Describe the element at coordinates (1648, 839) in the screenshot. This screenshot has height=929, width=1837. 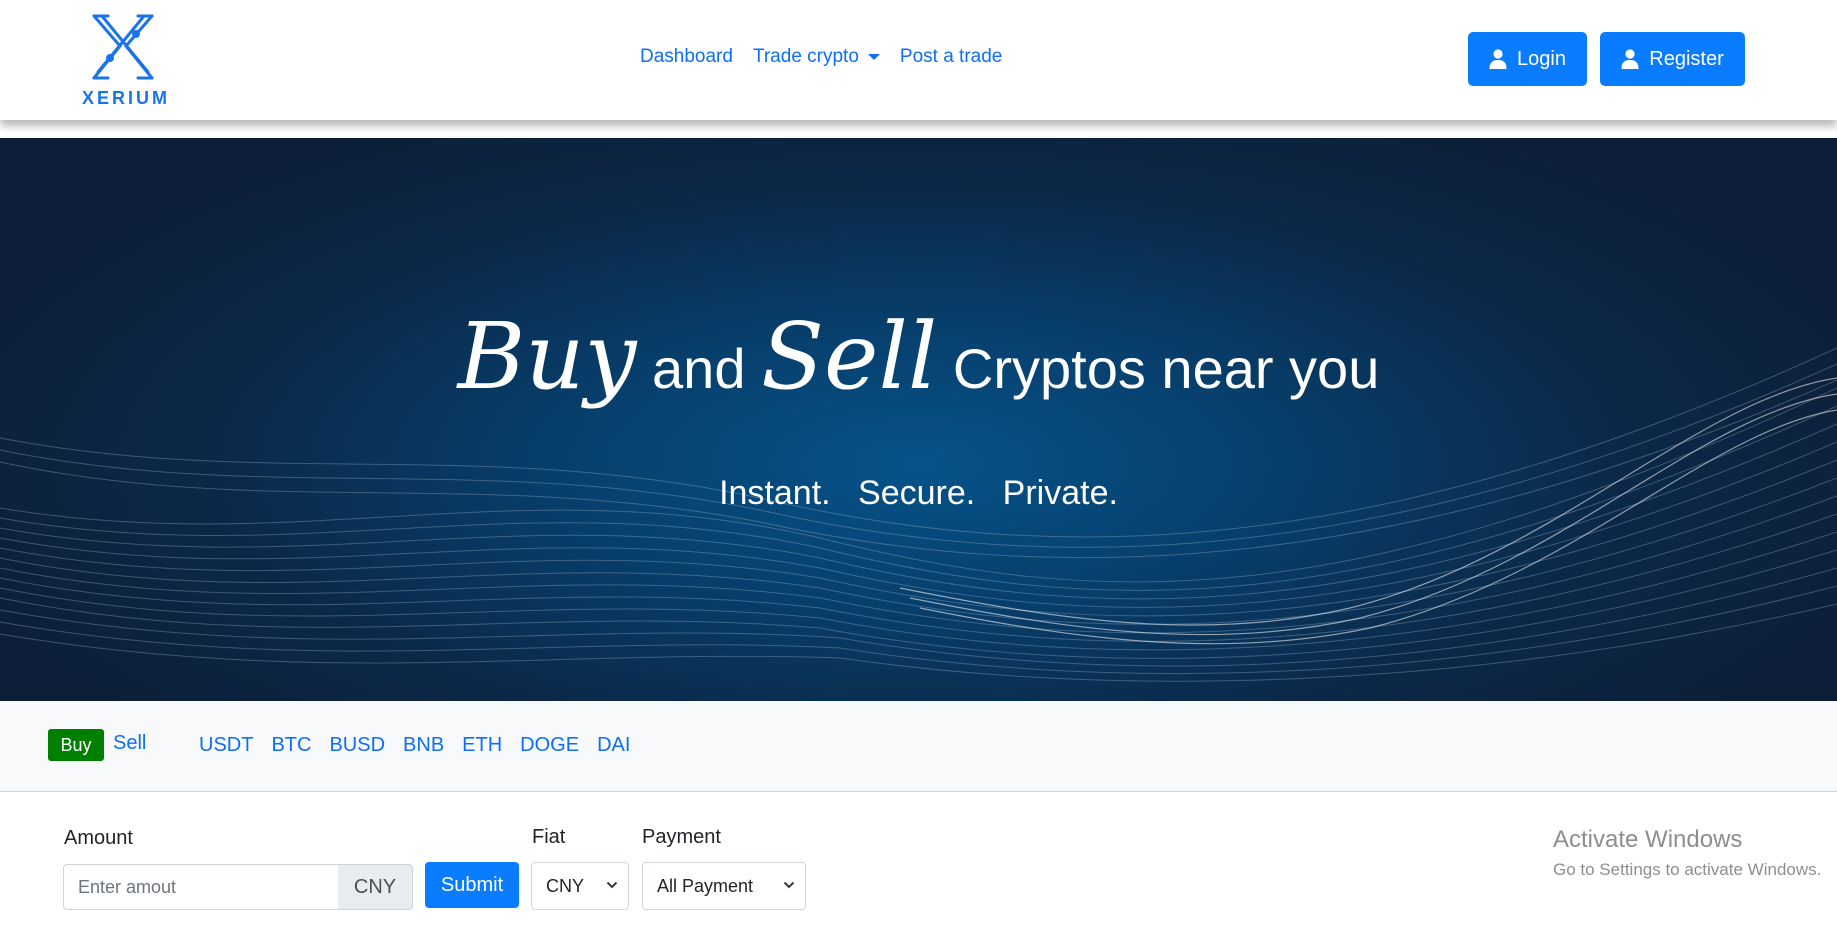
I see `watermark-title: Activate Windows` at that location.